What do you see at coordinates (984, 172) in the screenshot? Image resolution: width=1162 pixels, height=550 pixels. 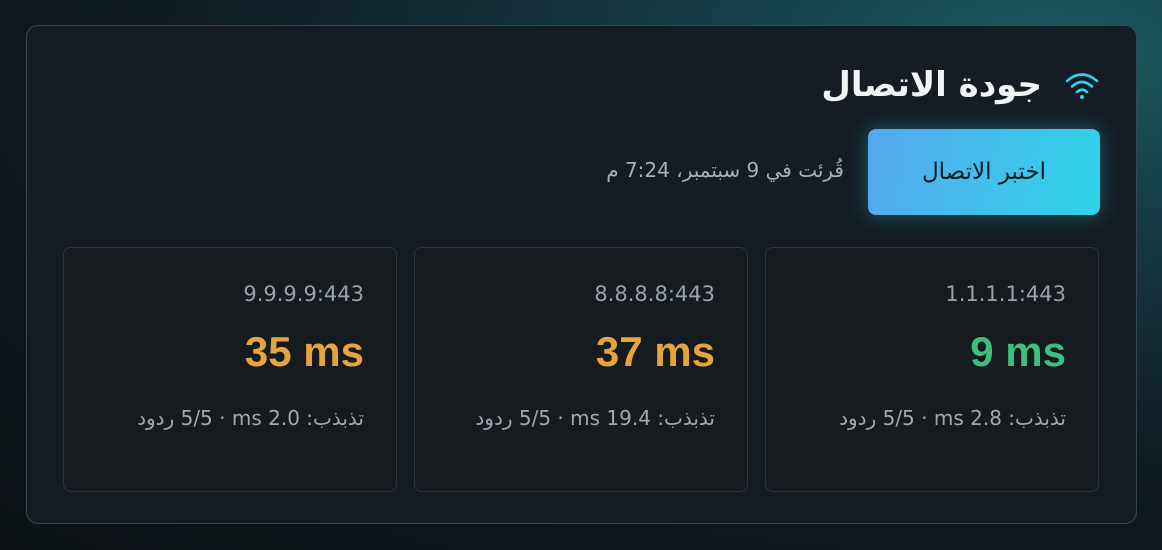 I see `test-connection-button: اختبر الاتصال` at bounding box center [984, 172].